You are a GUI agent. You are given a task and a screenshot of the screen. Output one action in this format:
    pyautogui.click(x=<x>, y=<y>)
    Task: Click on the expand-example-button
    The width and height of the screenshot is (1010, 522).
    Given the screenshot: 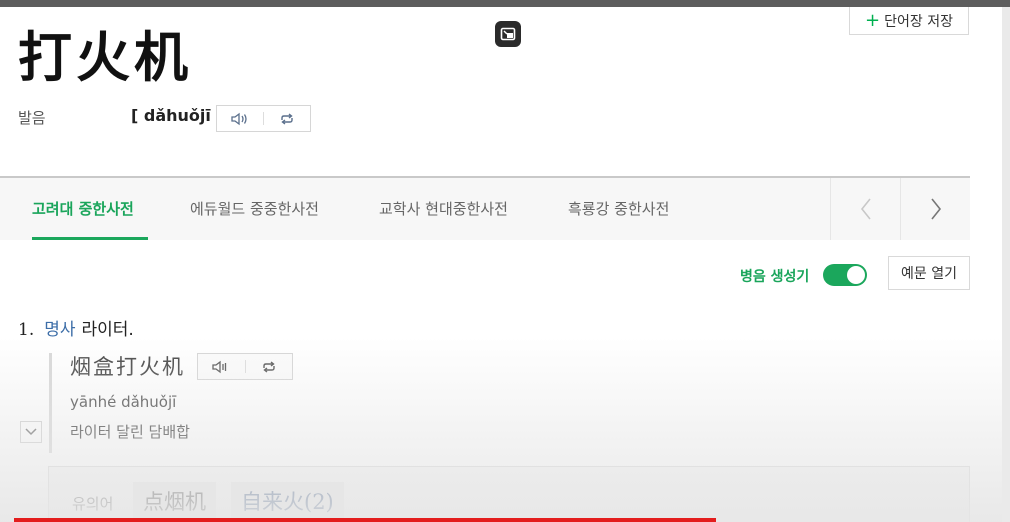 What is the action you would take?
    pyautogui.click(x=31, y=432)
    